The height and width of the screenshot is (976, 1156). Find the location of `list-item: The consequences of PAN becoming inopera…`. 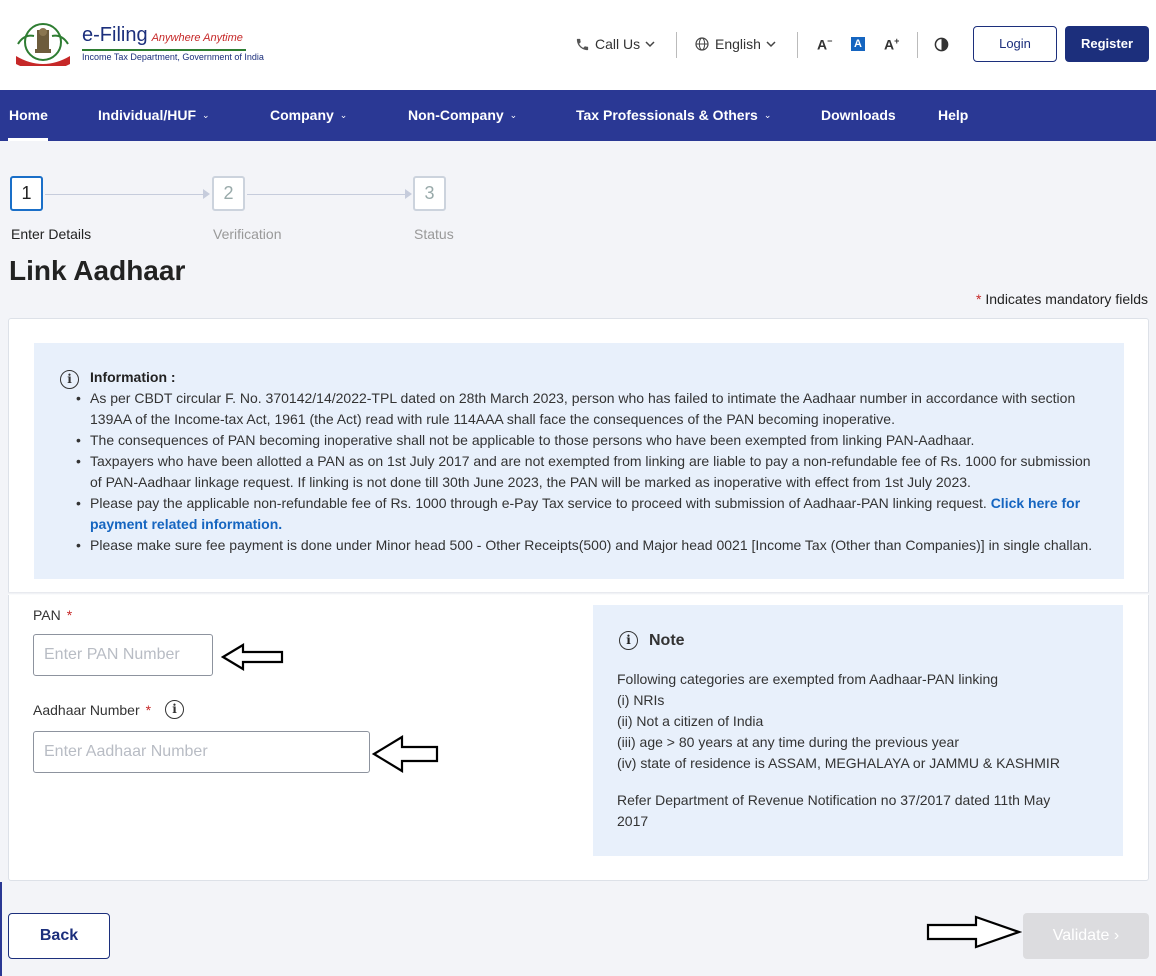

list-item: The consequences of PAN becoming inopera… is located at coordinates (585, 440).